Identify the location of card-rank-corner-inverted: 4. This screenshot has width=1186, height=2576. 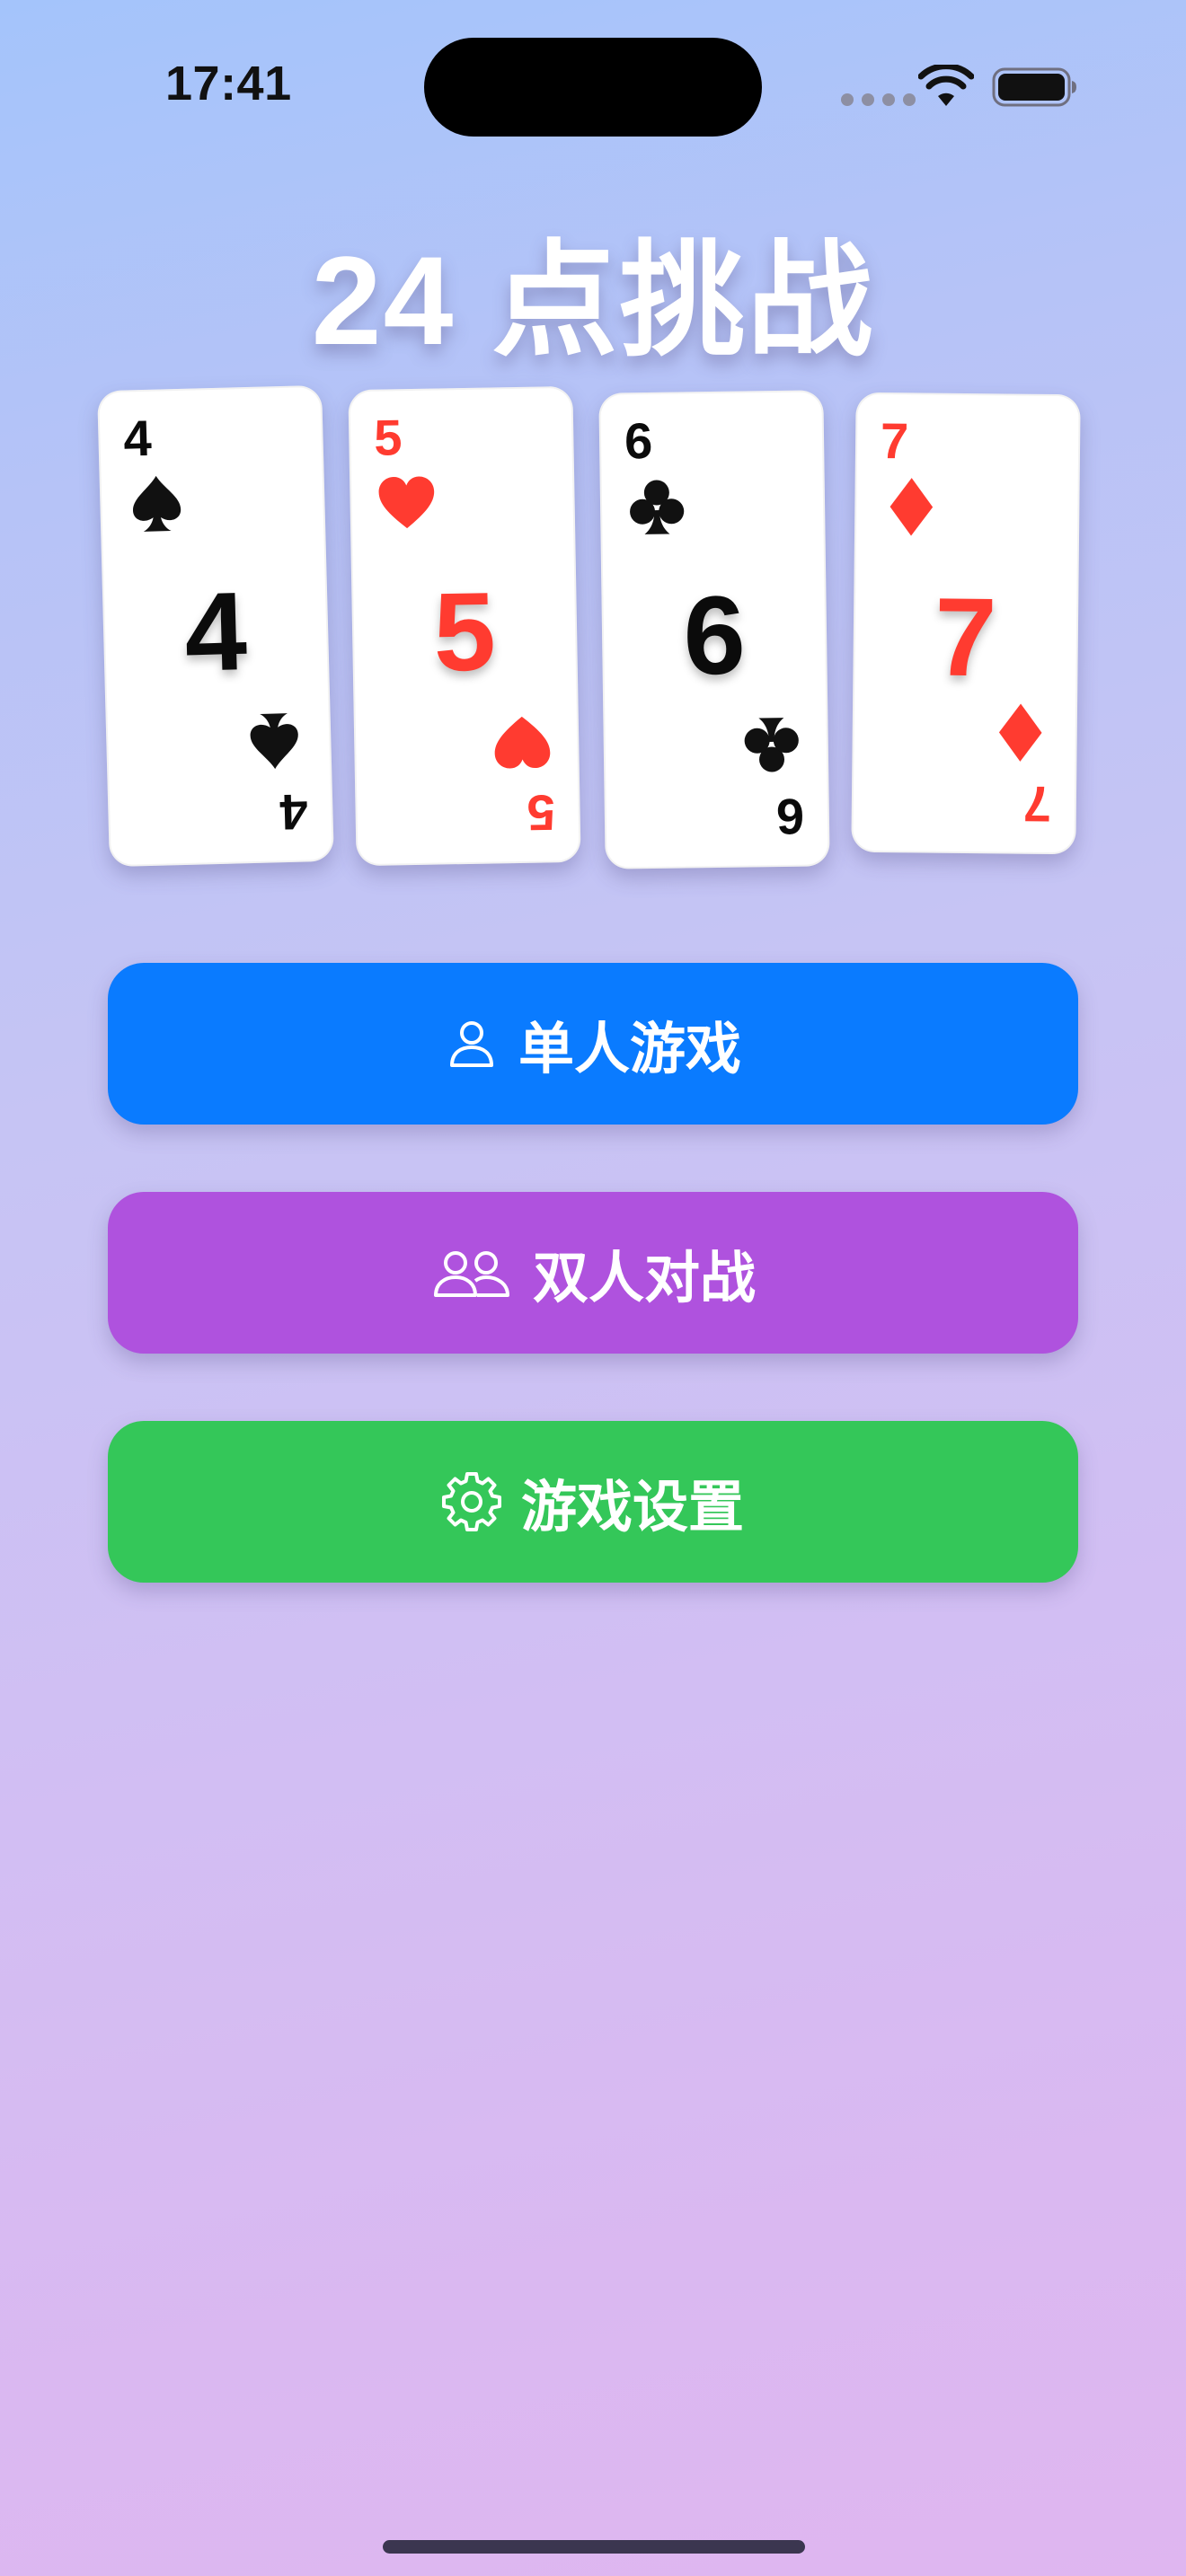
(294, 812).